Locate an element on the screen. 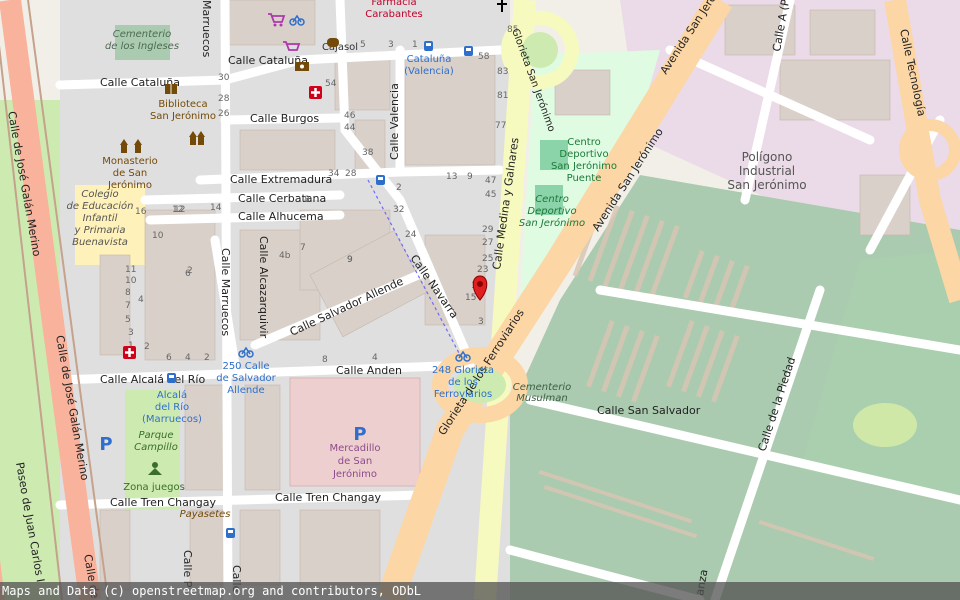 This screenshot has height=600, width=960. house-number: 32 is located at coordinates (398, 210).